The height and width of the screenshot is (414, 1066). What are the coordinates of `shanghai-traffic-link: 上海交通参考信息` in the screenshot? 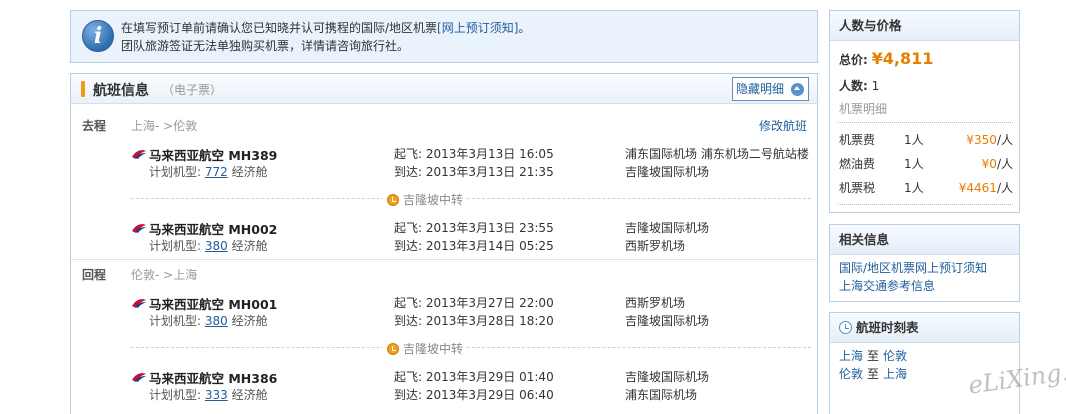 It's located at (924, 286).